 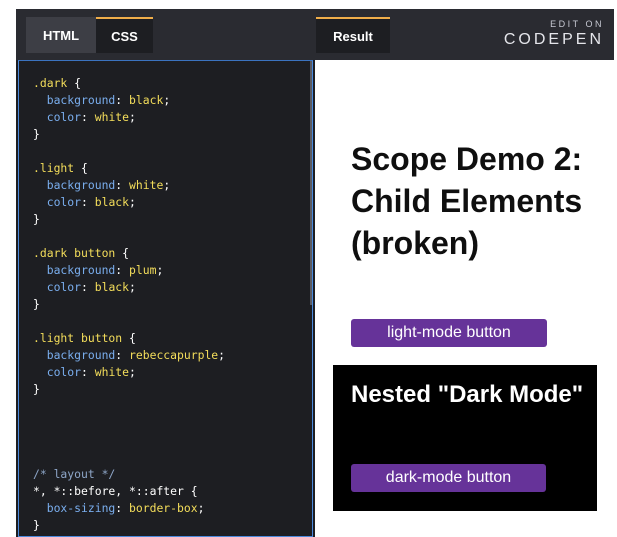 What do you see at coordinates (74, 474) in the screenshot?
I see `code-comment: /* layout */` at bounding box center [74, 474].